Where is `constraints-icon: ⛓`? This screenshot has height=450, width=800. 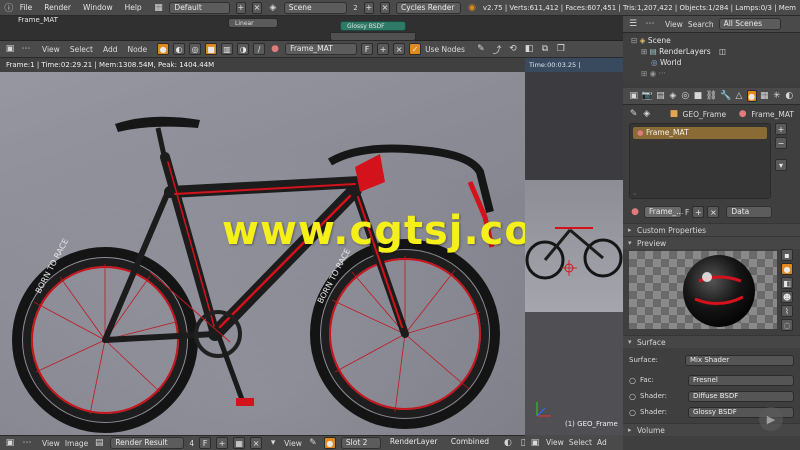
constraints-icon: ⛓ is located at coordinates (711, 96).